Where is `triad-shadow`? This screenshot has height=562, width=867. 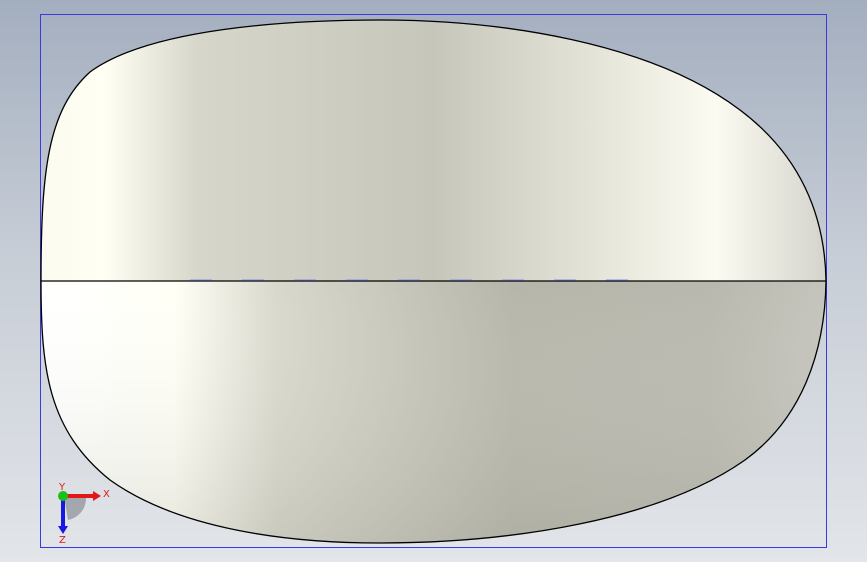 triad-shadow is located at coordinates (75, 508).